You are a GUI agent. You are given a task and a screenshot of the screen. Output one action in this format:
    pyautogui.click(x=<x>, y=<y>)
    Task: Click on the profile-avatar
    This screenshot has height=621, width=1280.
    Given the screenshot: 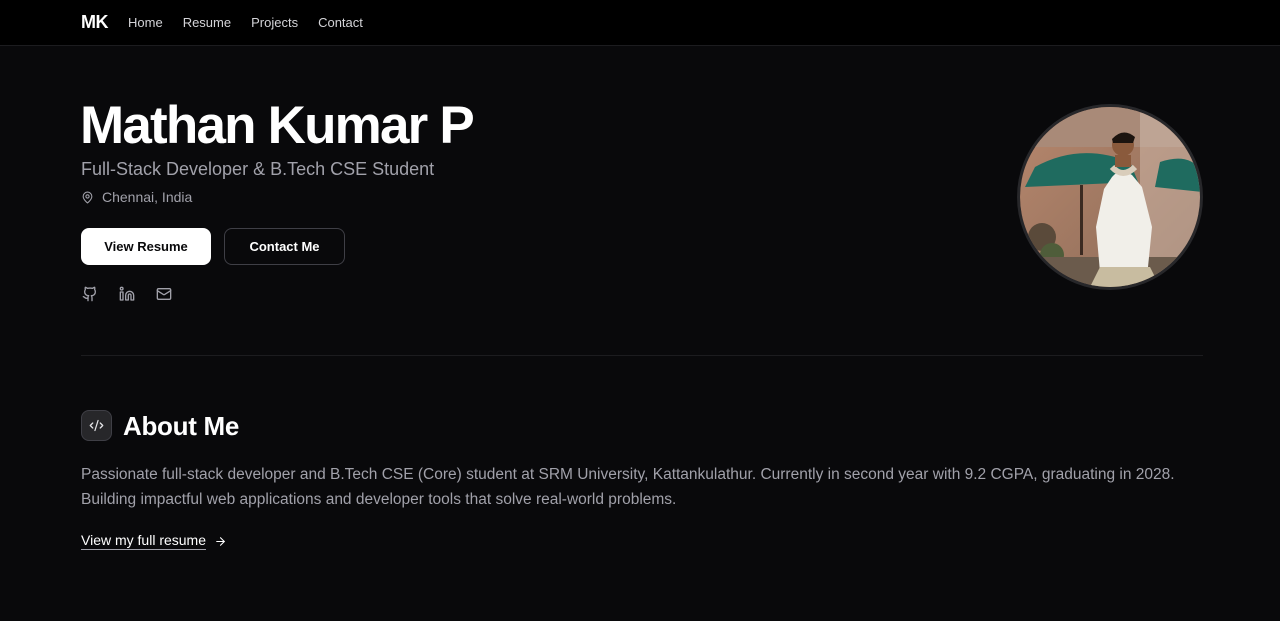 What is the action you would take?
    pyautogui.click(x=1110, y=197)
    